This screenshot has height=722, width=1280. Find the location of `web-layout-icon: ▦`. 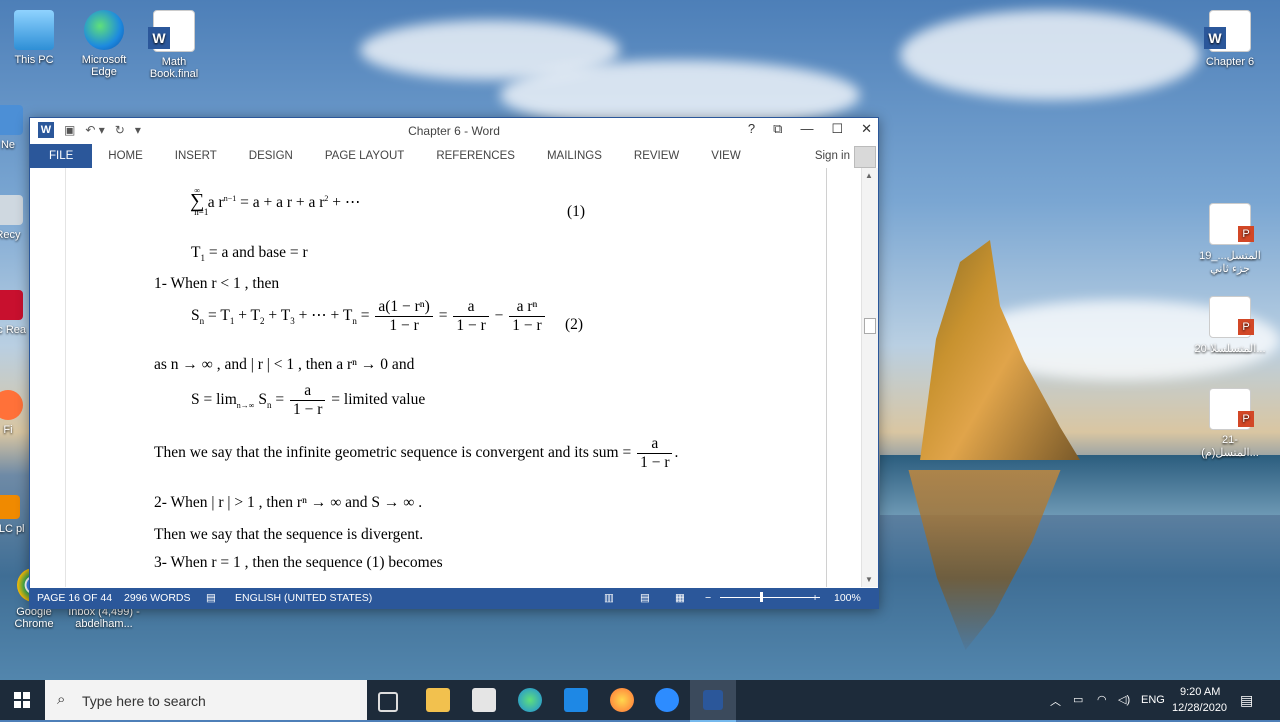

web-layout-icon: ▦ is located at coordinates (680, 598).